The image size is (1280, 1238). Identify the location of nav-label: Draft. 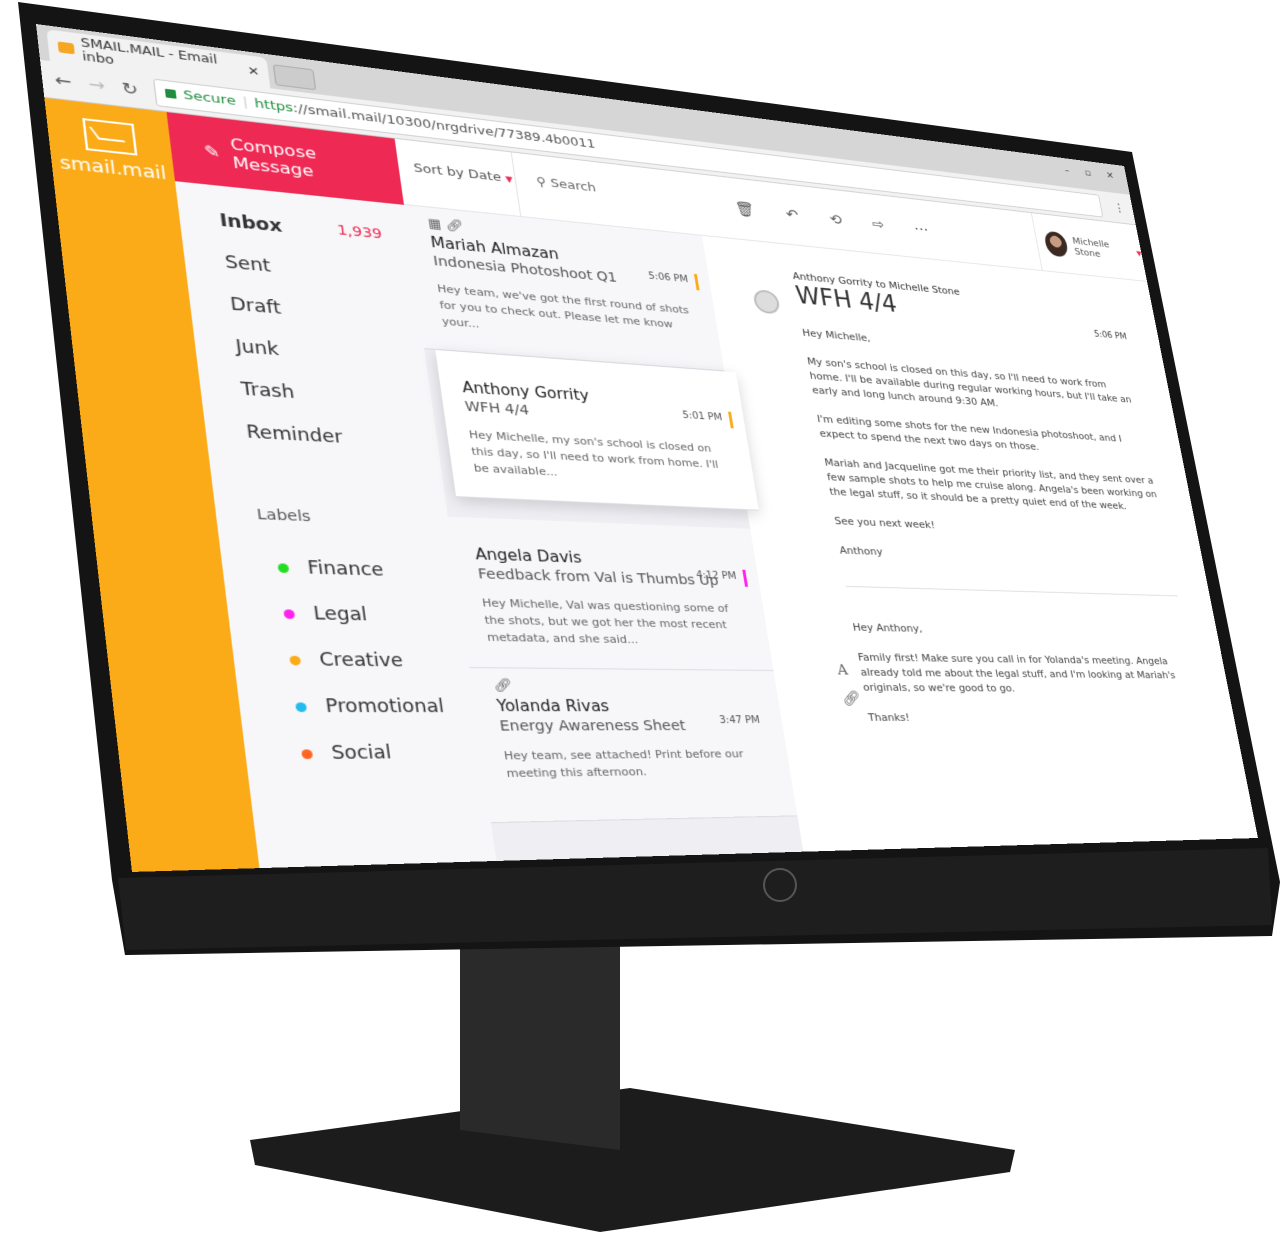
(256, 306).